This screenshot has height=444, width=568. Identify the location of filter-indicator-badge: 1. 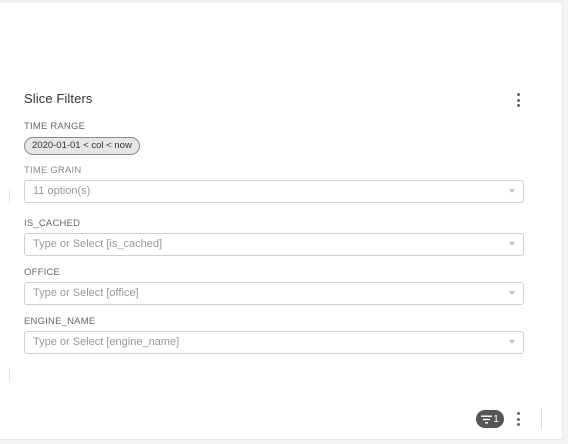
(490, 419).